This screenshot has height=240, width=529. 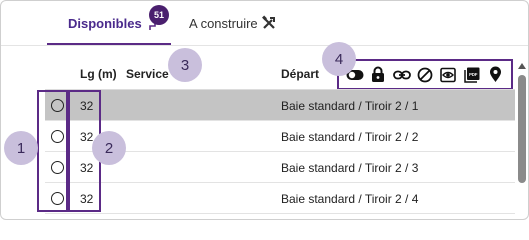 I want to click on available-count-badge: 51, so click(x=159, y=15).